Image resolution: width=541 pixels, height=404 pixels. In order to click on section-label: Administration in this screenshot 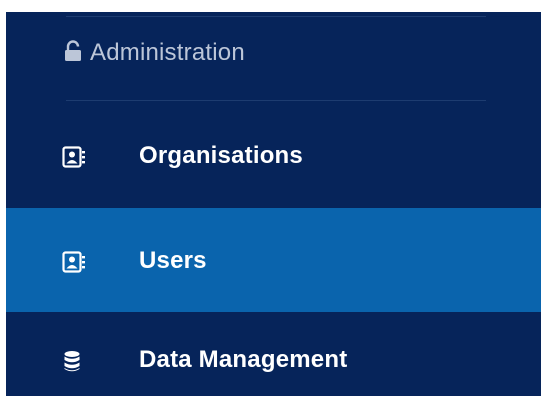, I will do `click(167, 52)`.